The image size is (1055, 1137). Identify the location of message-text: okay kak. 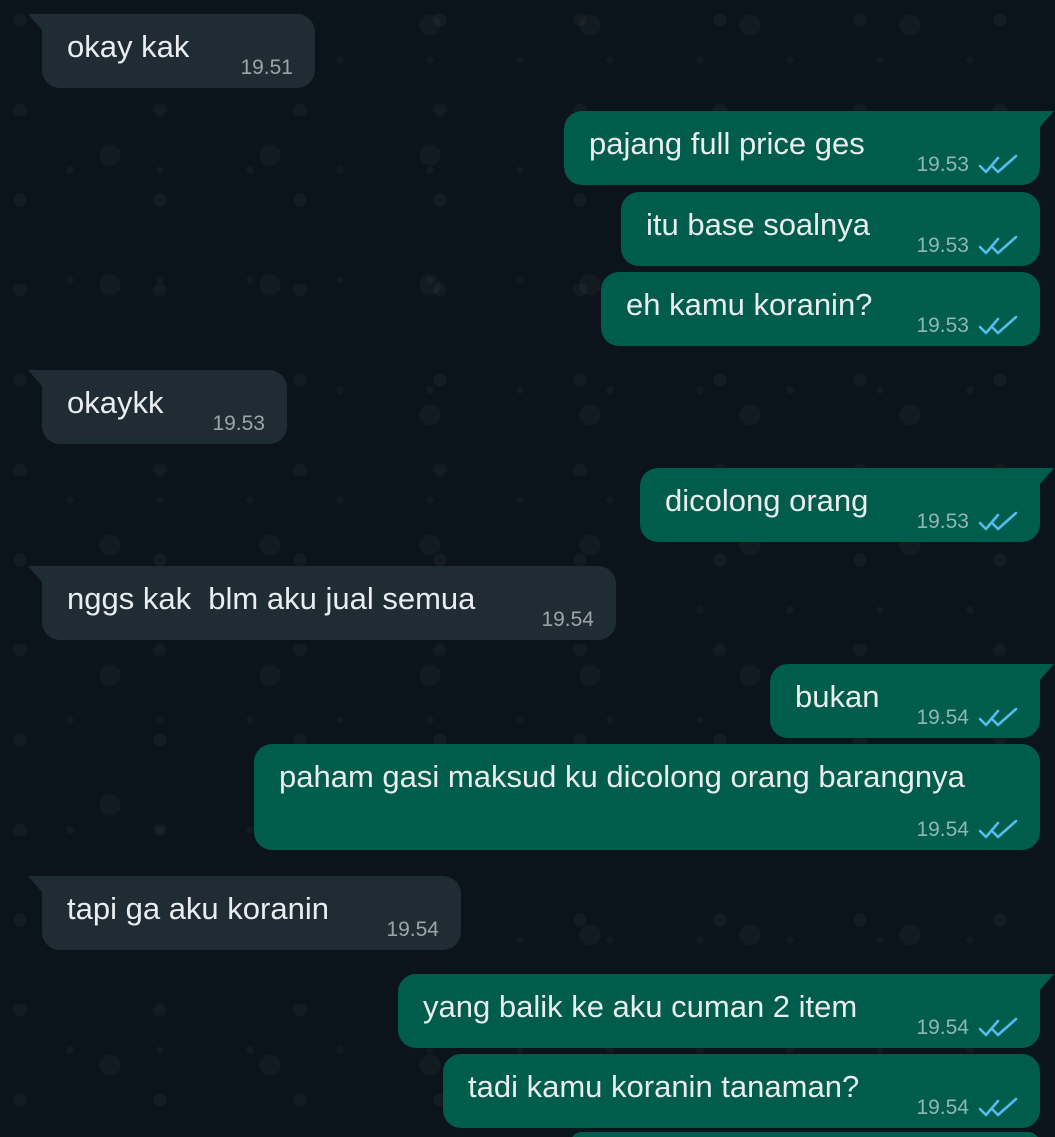
(128, 46).